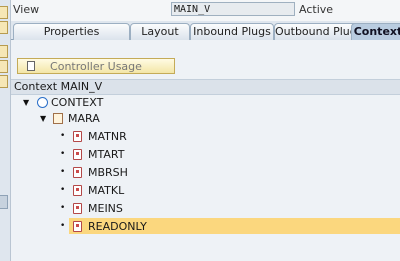 This screenshot has height=261, width=400. What do you see at coordinates (5, 130) in the screenshot?
I see `left-toolbar` at bounding box center [5, 130].